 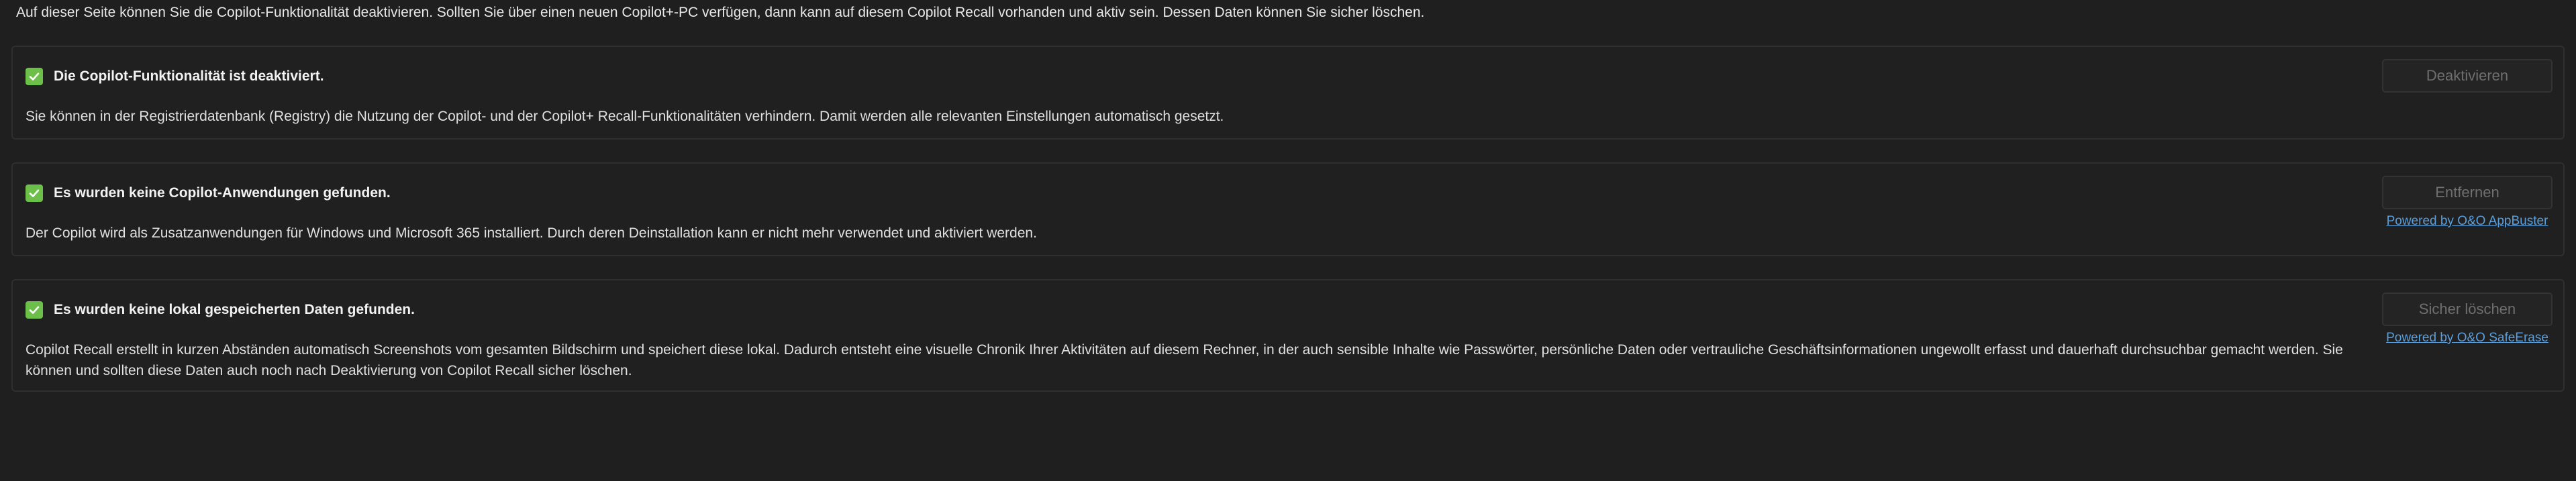 What do you see at coordinates (2467, 221) in the screenshot?
I see `appbuster-link: Powered by O&O AppBuster` at bounding box center [2467, 221].